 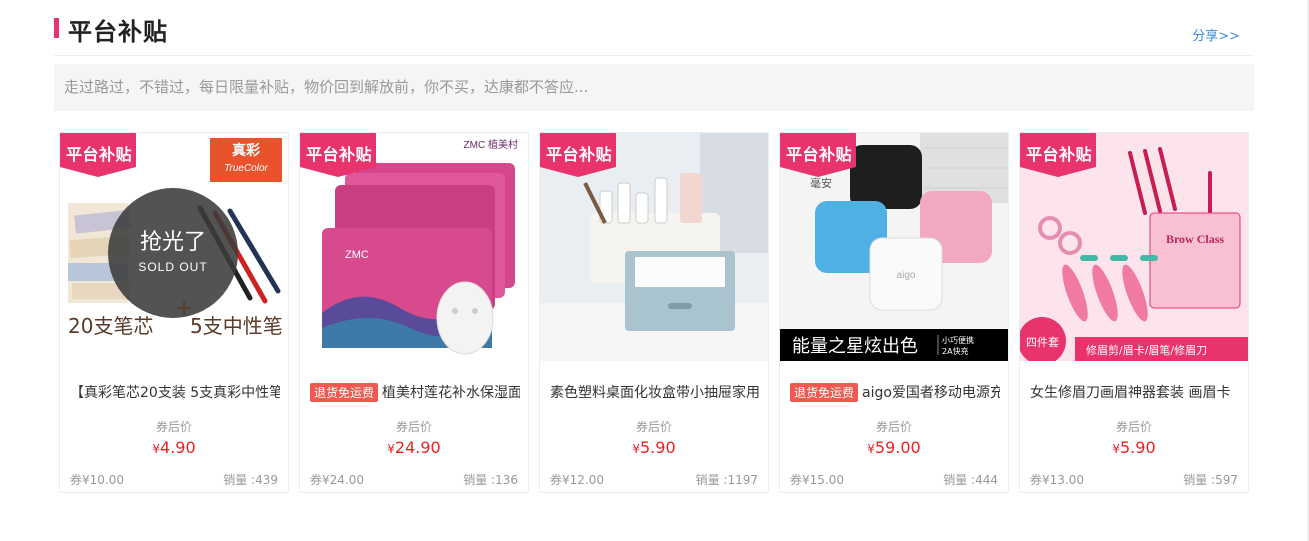 What do you see at coordinates (175, 392) in the screenshot?
I see `product-name: 【真彩笔芯20支装 5支真彩中性笔` at bounding box center [175, 392].